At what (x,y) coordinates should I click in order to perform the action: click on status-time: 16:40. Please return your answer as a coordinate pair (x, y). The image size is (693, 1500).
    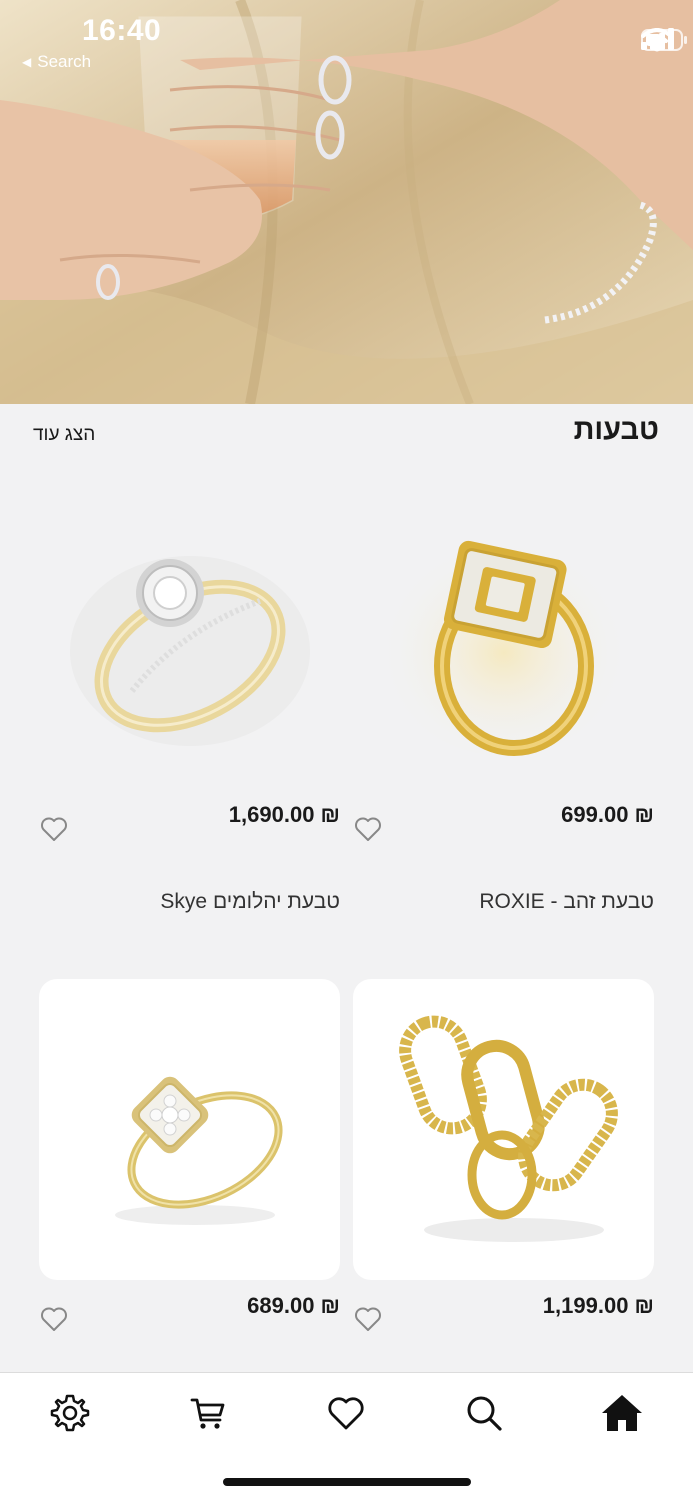
    Looking at the image, I should click on (122, 30).